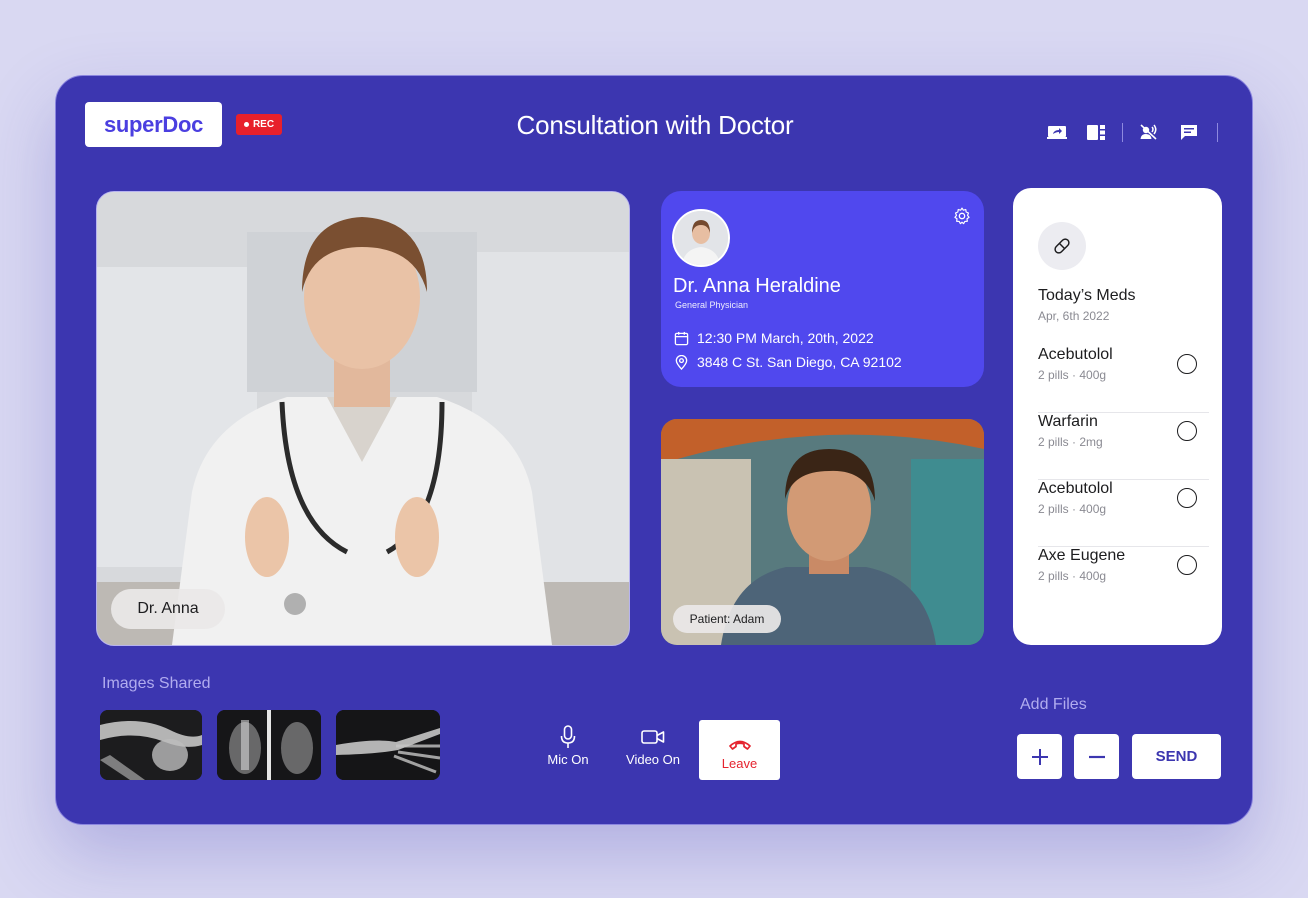 This screenshot has width=1308, height=898. I want to click on med-name: Warfarin, so click(1068, 421).